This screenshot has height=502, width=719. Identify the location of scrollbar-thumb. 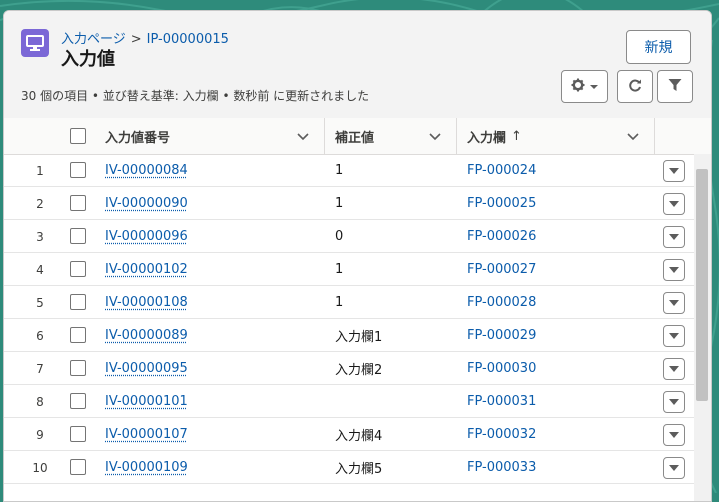
(702, 285).